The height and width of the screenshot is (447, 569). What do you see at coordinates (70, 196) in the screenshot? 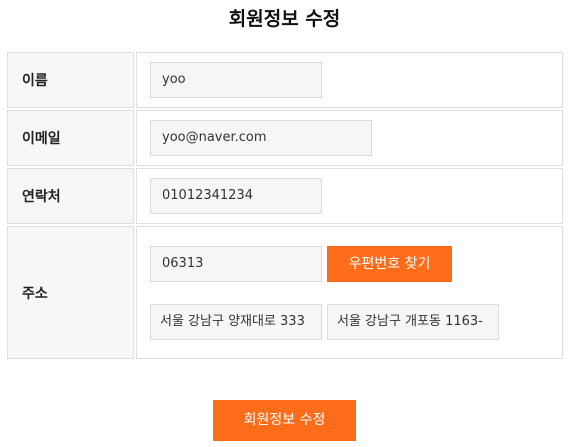
I see `phone-label: 연락처` at bounding box center [70, 196].